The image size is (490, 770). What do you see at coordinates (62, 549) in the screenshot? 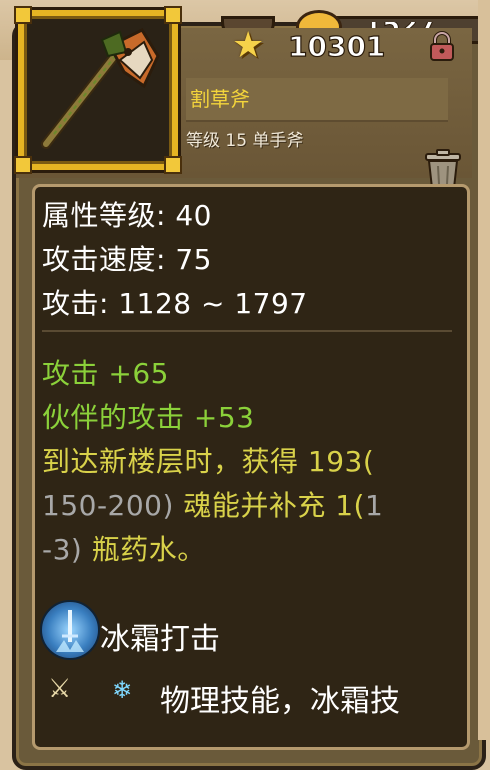
I see `effect-range-2-end: -3)` at bounding box center [62, 549].